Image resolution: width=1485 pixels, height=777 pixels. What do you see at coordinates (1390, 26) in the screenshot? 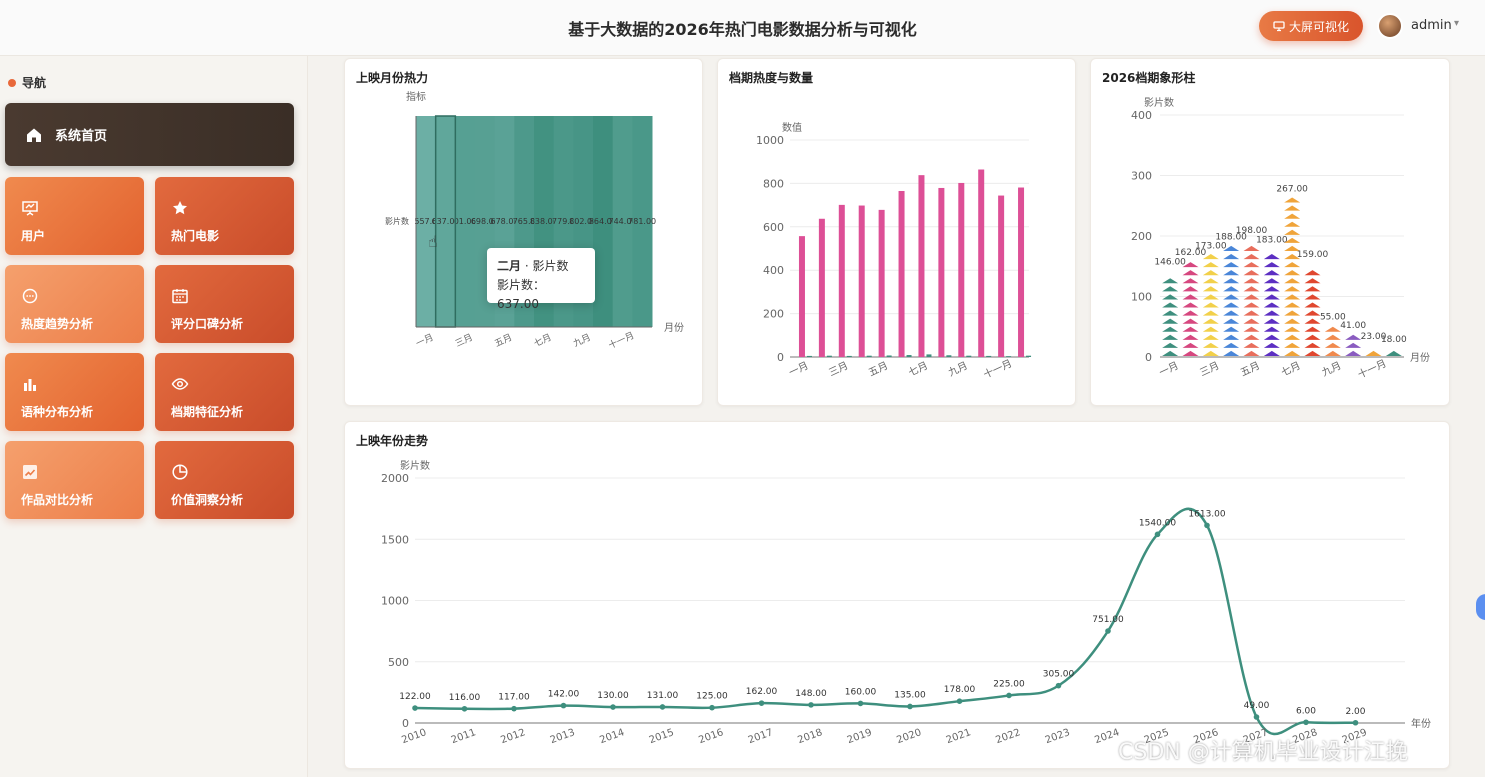
I see `avatar` at bounding box center [1390, 26].